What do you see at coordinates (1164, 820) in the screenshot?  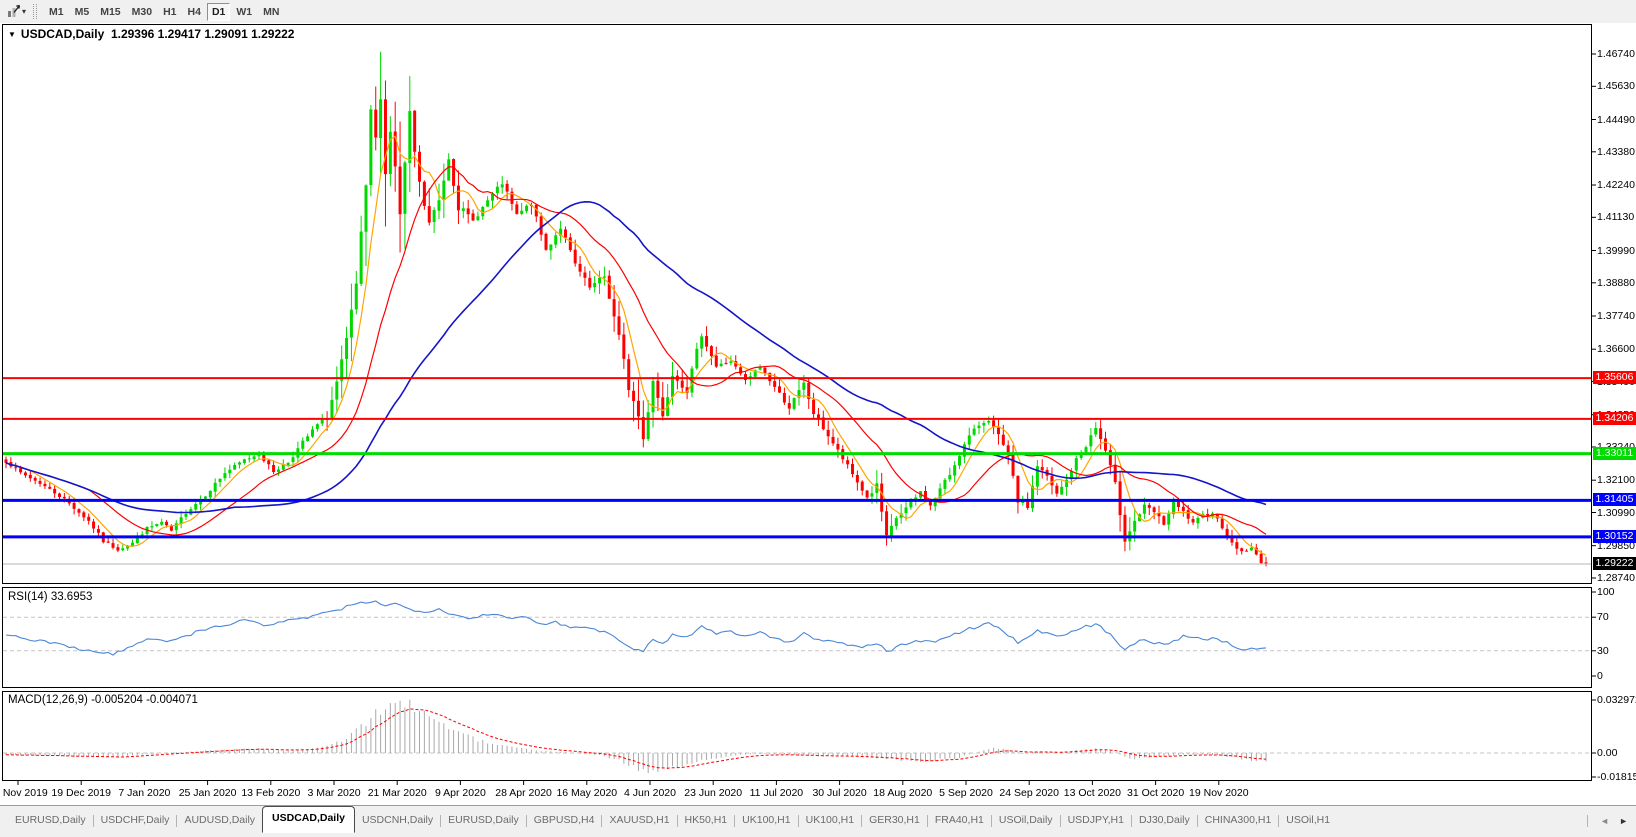 I see `chart-tab-dj30-daily: DJ30,Daily` at bounding box center [1164, 820].